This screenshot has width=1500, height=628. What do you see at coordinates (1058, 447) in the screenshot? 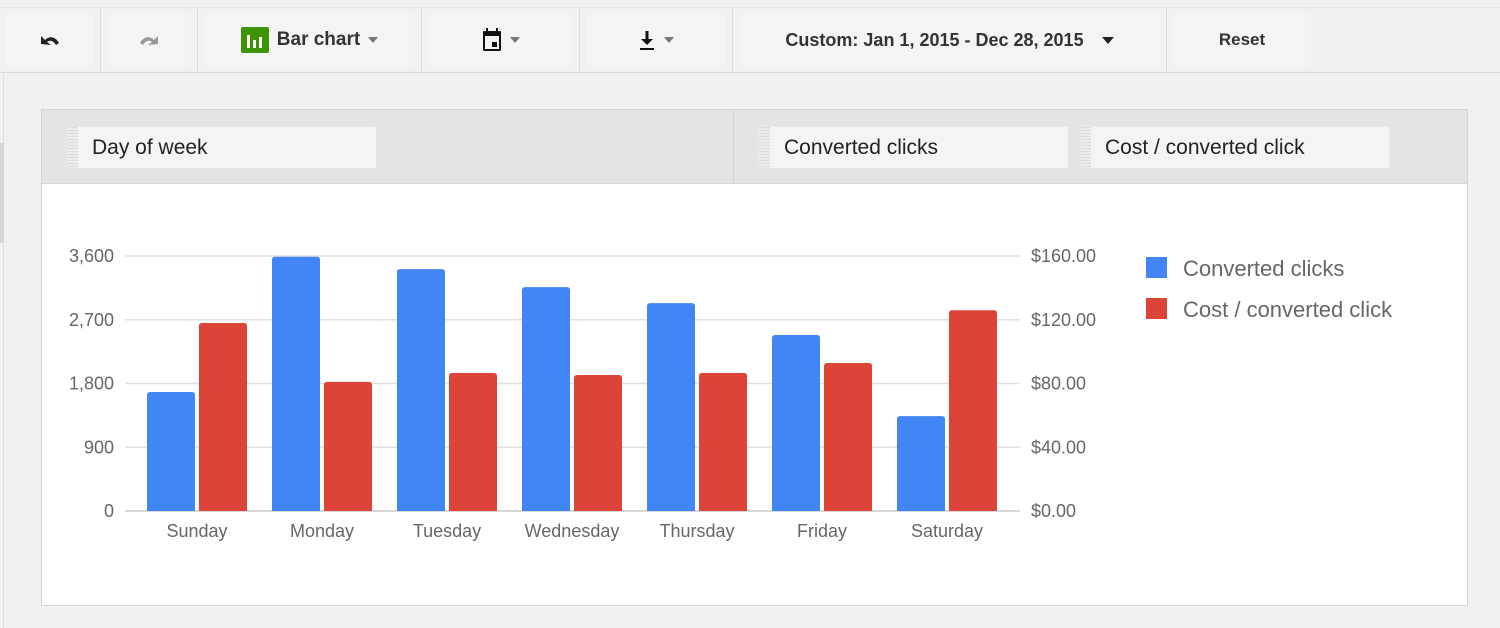
I see `y2-tick-label: $40.00` at bounding box center [1058, 447].